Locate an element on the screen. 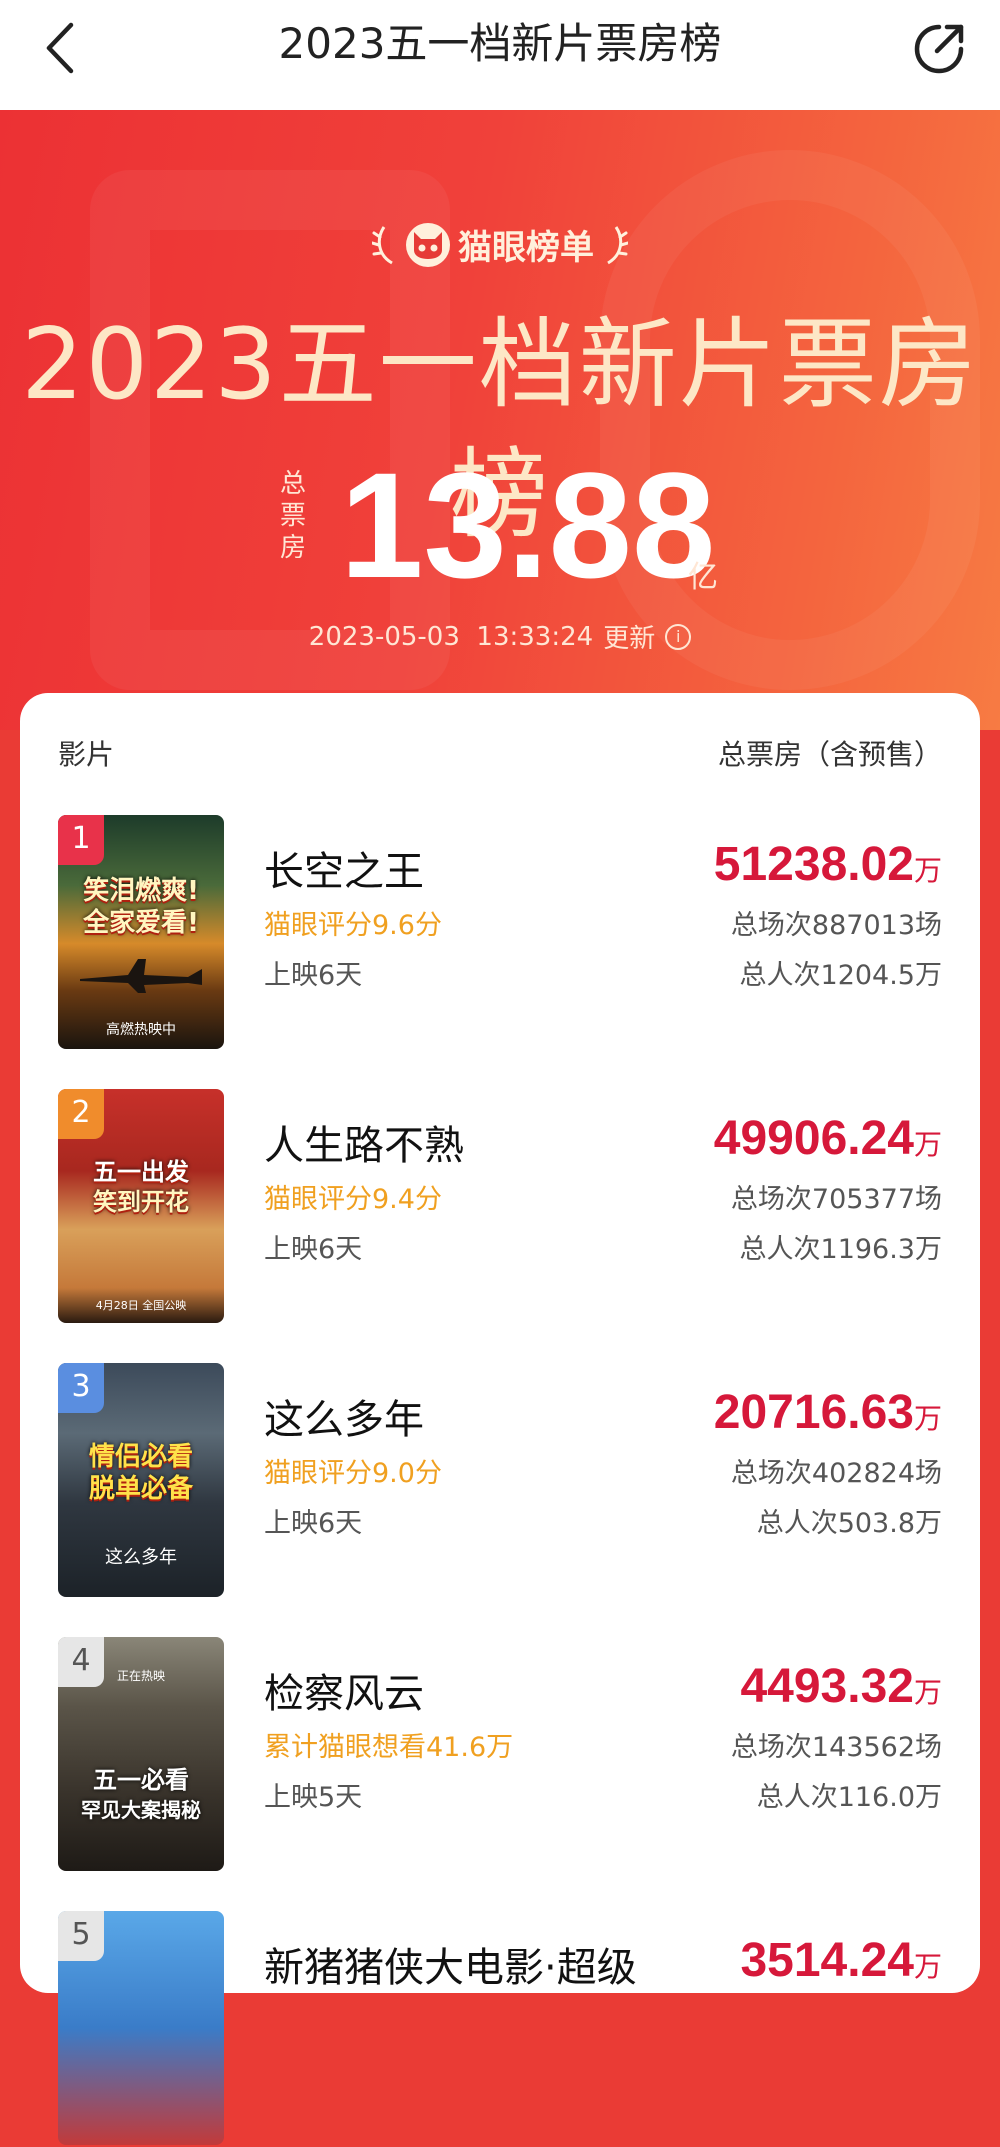 The image size is (1000, 2147). info-icon: i is located at coordinates (678, 636).